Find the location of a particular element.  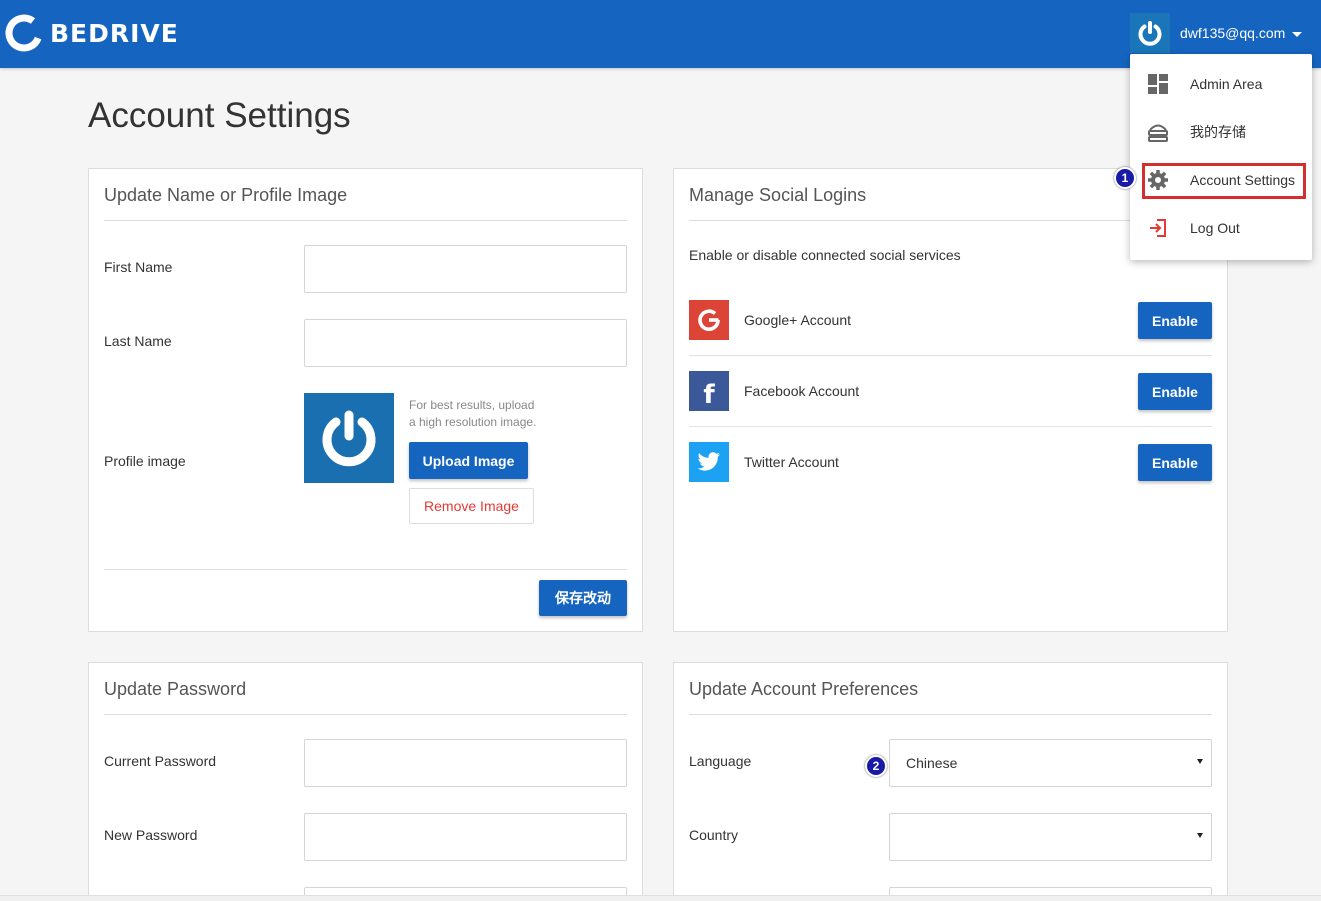

facebook-glyph: f is located at coordinates (709, 395).